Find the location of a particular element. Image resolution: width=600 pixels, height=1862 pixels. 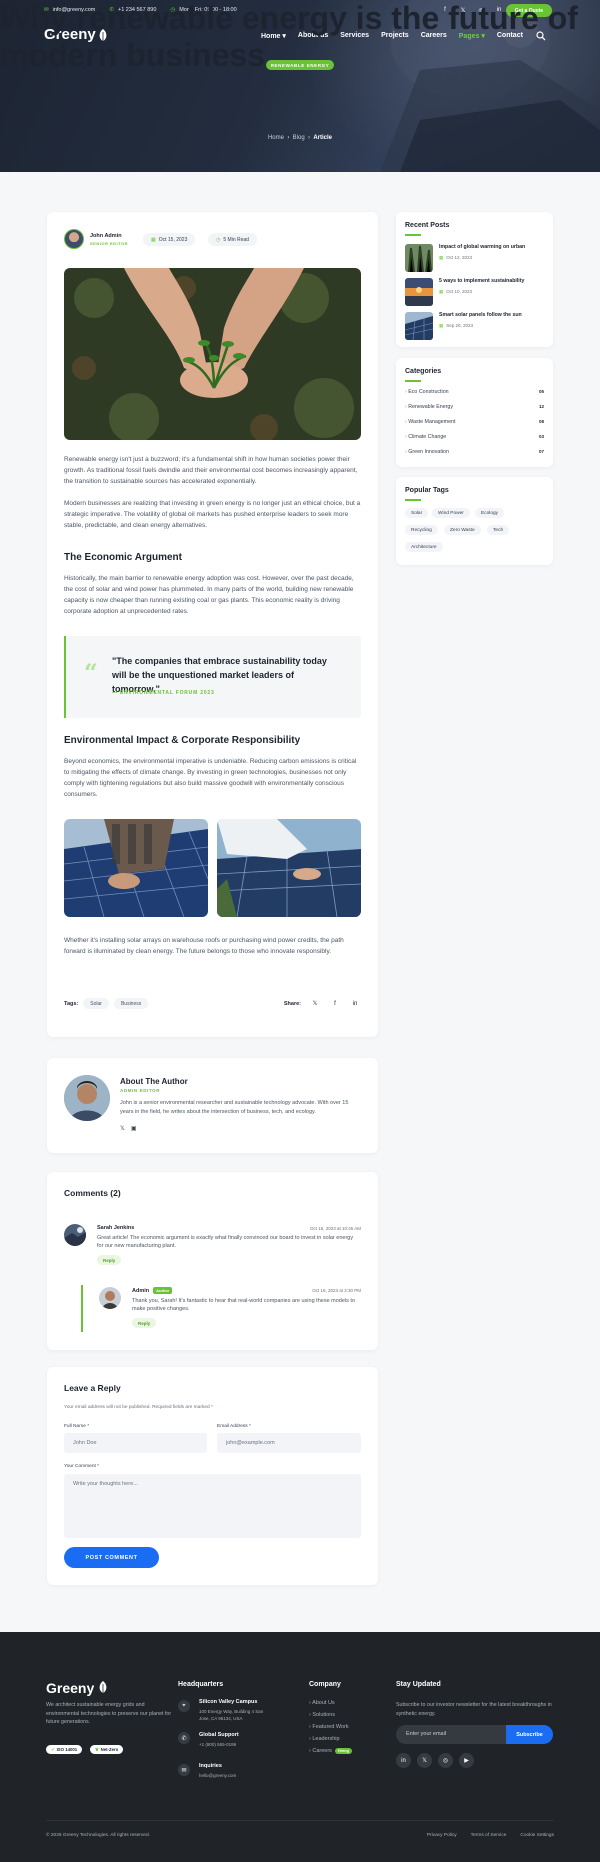

footer-link: › Featured Work is located at coordinates (329, 1727).